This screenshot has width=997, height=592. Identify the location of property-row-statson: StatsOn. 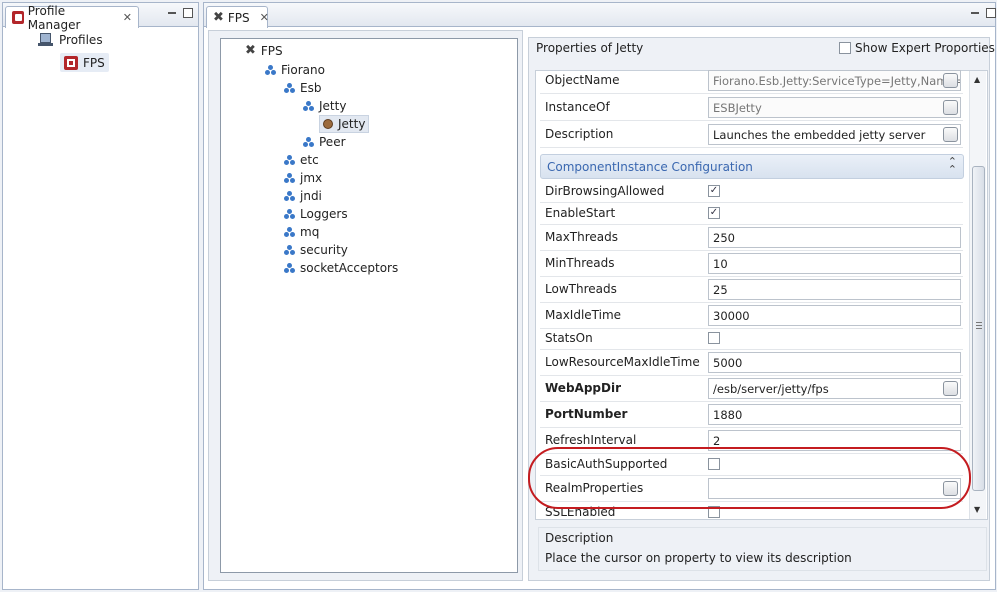
(751, 339).